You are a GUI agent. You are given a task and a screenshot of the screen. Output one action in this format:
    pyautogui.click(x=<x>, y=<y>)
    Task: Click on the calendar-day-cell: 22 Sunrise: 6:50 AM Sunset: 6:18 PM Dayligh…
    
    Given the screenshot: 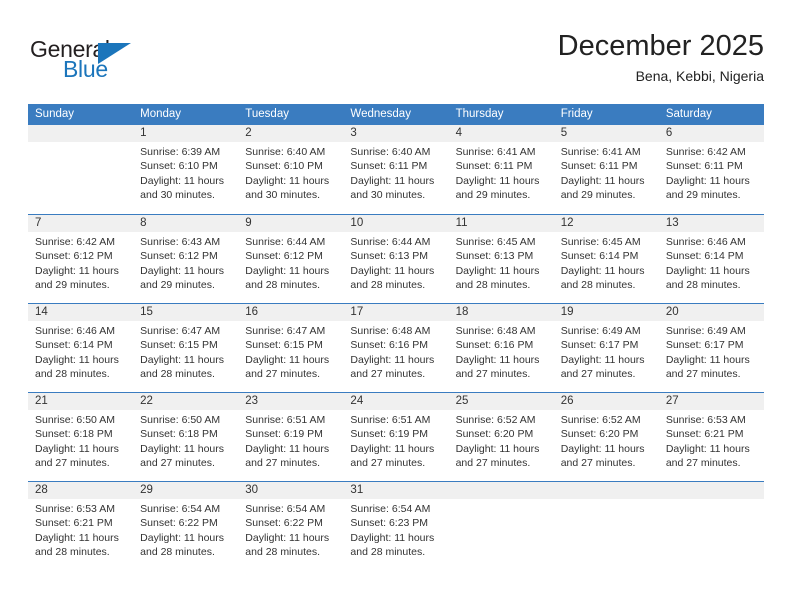 What is the action you would take?
    pyautogui.click(x=186, y=437)
    